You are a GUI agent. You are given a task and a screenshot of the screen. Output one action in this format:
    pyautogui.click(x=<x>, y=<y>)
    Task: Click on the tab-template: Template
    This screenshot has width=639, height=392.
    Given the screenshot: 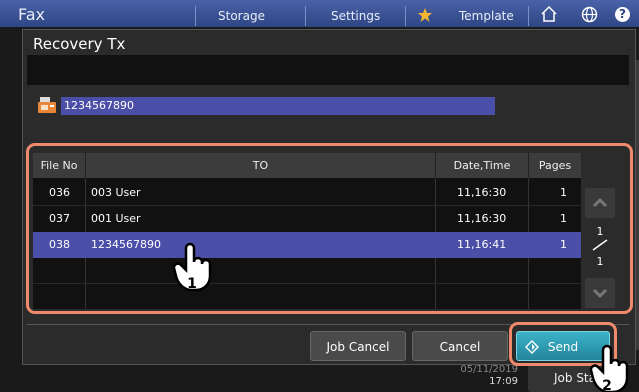 What is the action you would take?
    pyautogui.click(x=486, y=16)
    